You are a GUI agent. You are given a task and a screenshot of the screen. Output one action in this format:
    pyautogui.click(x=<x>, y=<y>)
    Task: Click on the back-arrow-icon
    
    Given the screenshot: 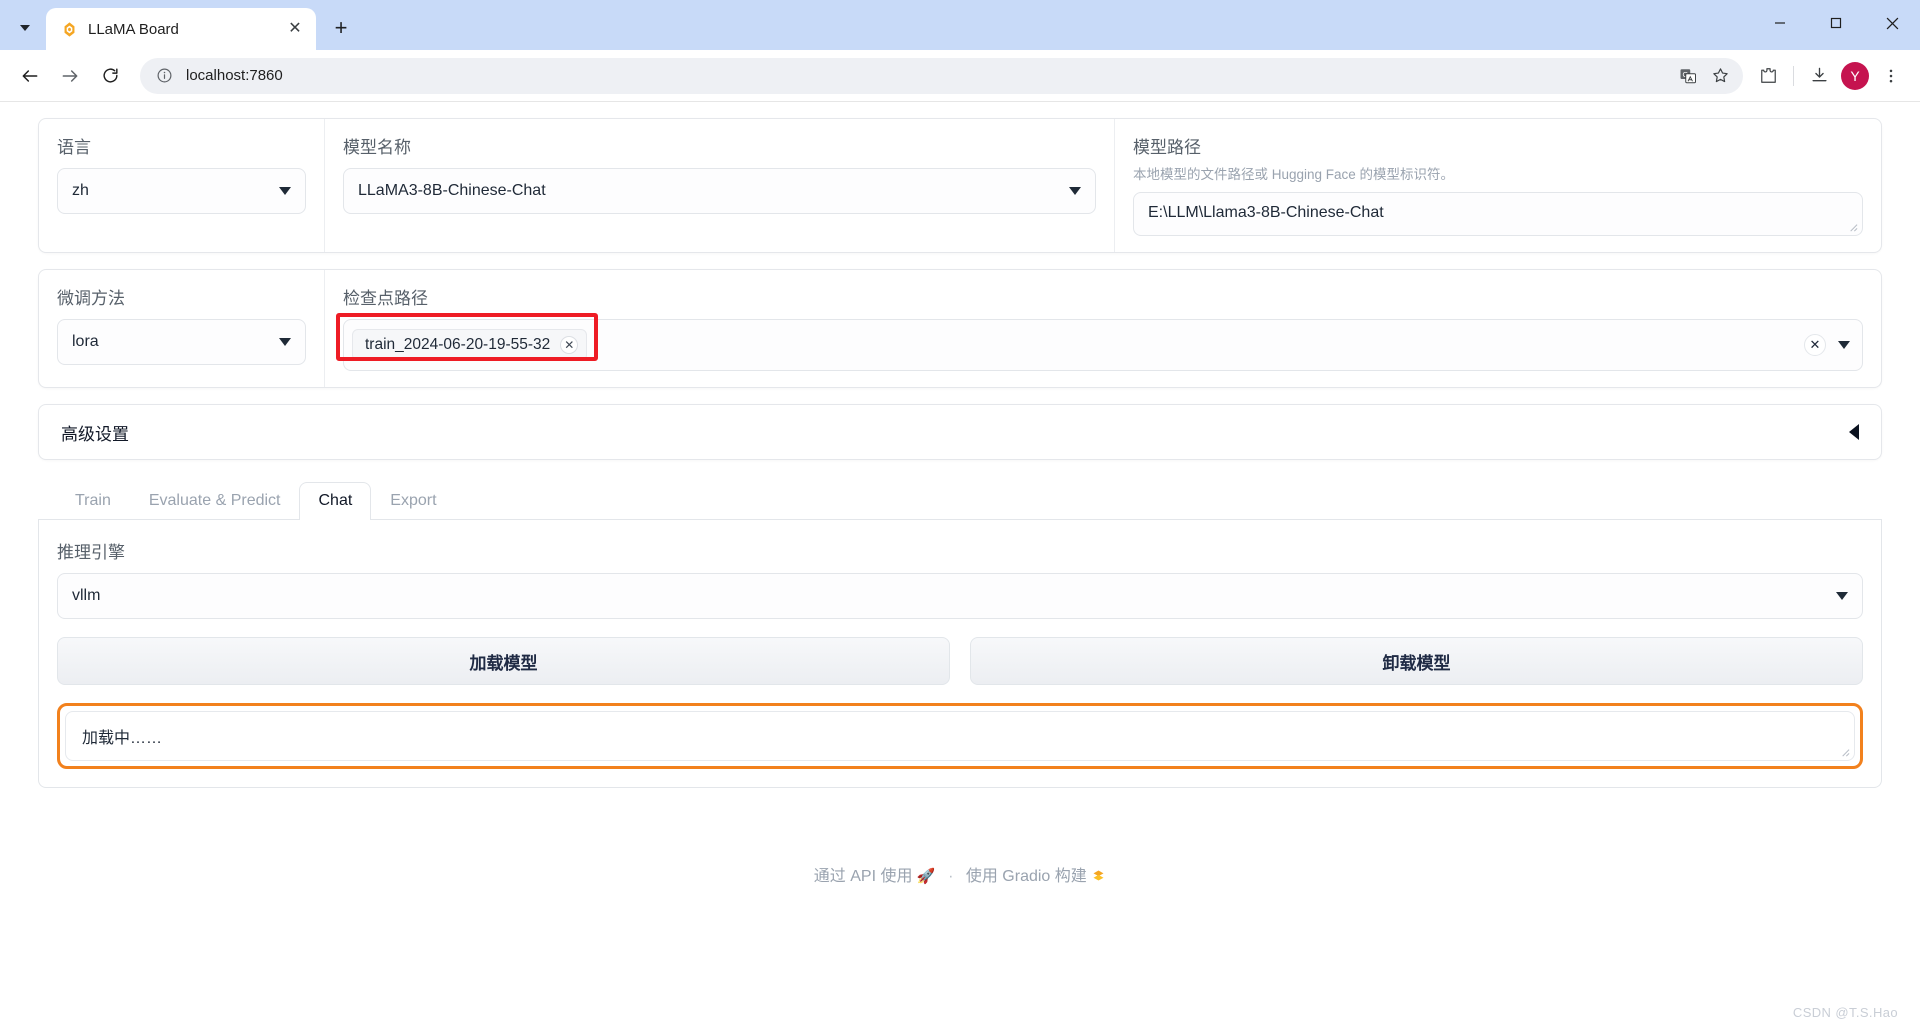 What is the action you would take?
    pyautogui.click(x=30, y=75)
    